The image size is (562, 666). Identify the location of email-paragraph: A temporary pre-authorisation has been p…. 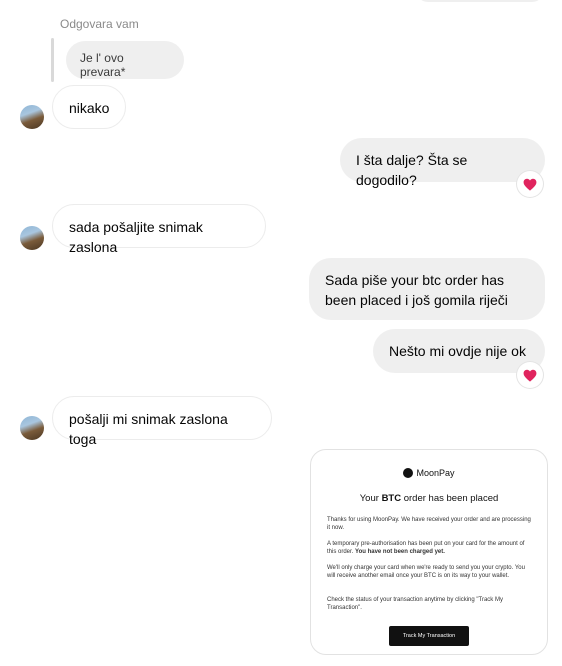
(426, 548).